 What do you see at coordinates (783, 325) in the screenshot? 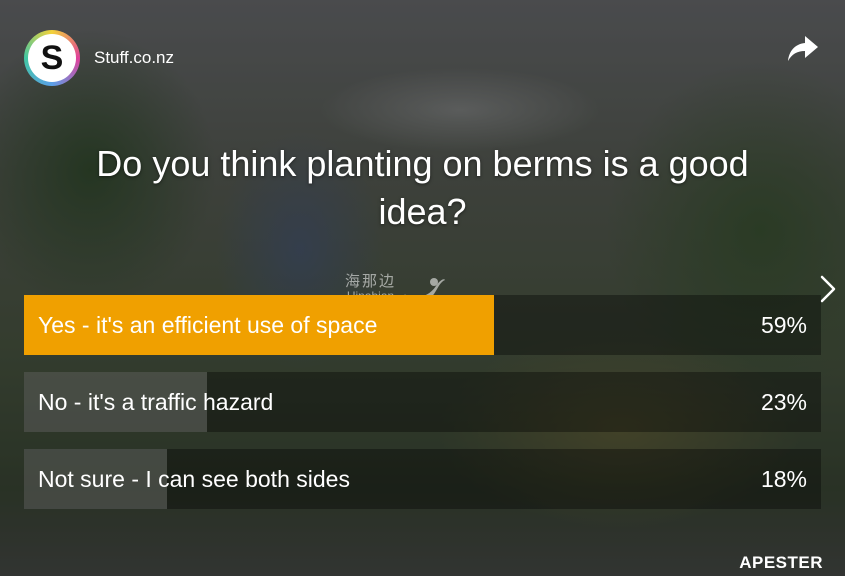
I see `answer-percent: 59%` at bounding box center [783, 325].